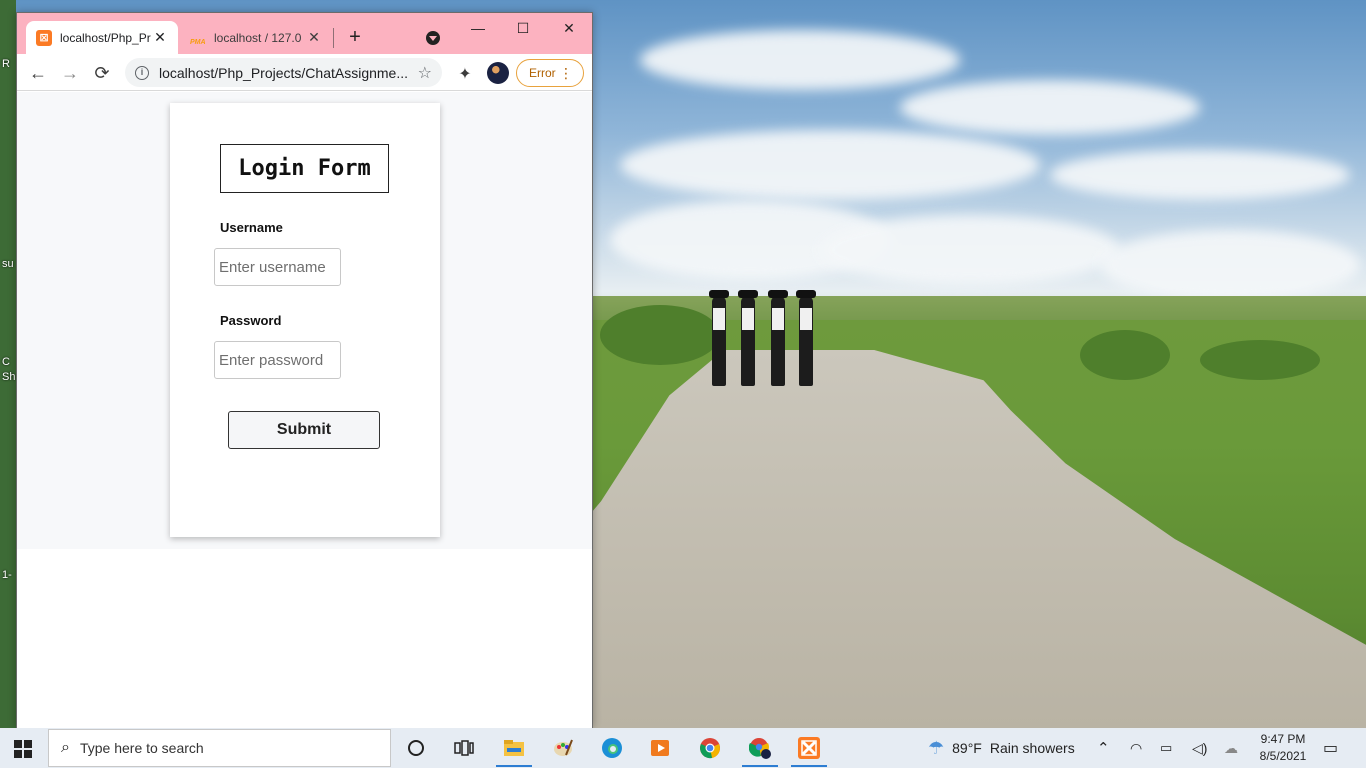 The width and height of the screenshot is (1366, 768). Describe the element at coordinates (305, 320) in the screenshot. I see `login-form-card: Login Form Username Password Submit` at that location.